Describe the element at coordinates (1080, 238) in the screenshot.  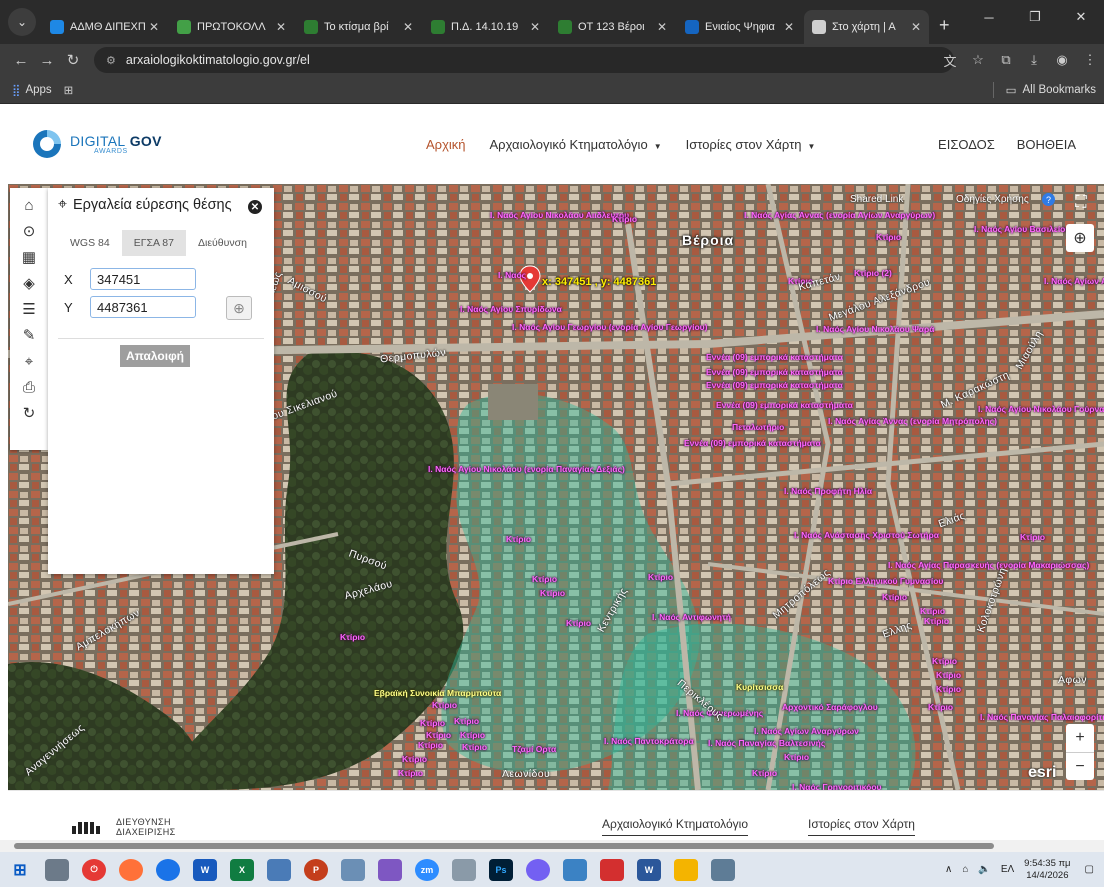
I see `compass-icon: ⊕` at that location.